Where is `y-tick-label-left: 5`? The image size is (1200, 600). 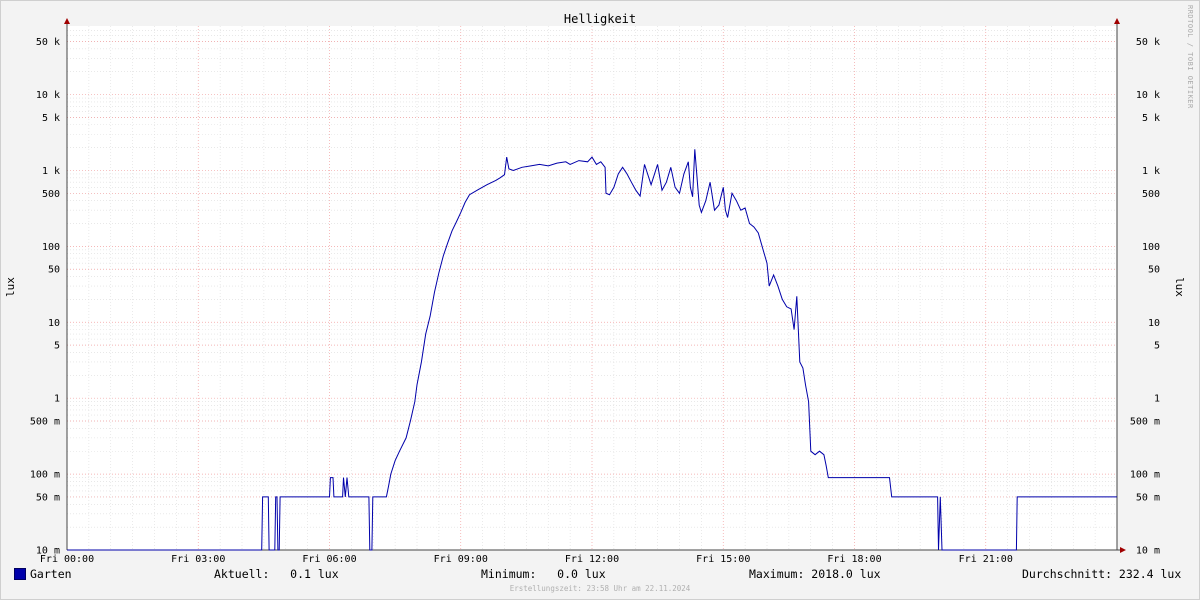 y-tick-label-left: 5 is located at coordinates (57, 346).